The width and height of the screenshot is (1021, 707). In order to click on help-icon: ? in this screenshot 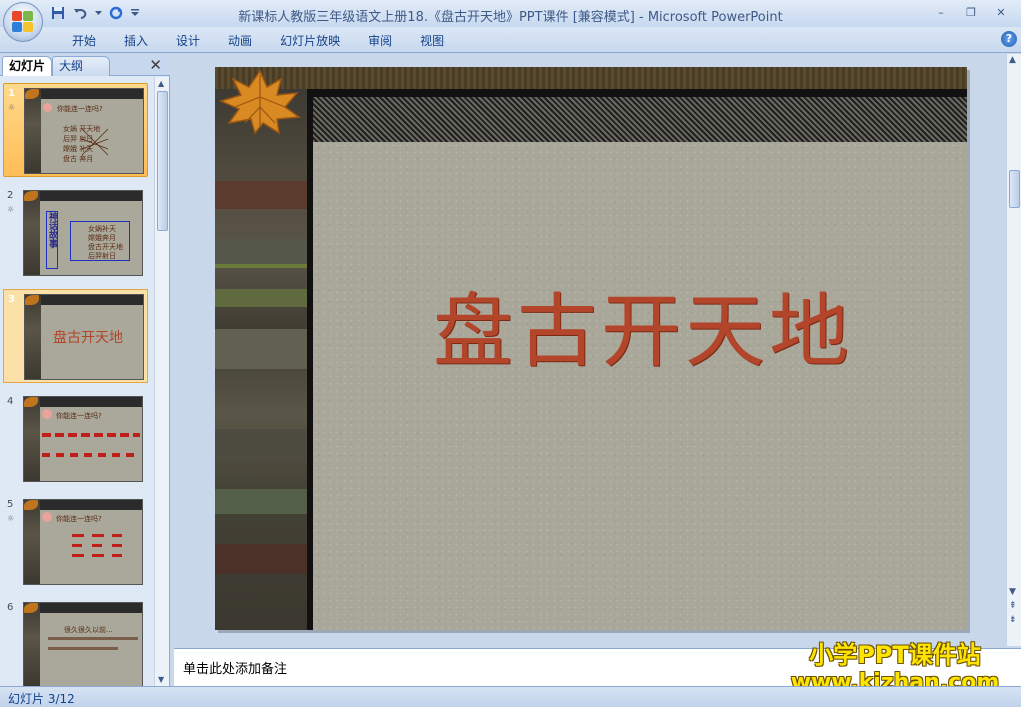, I will do `click(1009, 39)`.